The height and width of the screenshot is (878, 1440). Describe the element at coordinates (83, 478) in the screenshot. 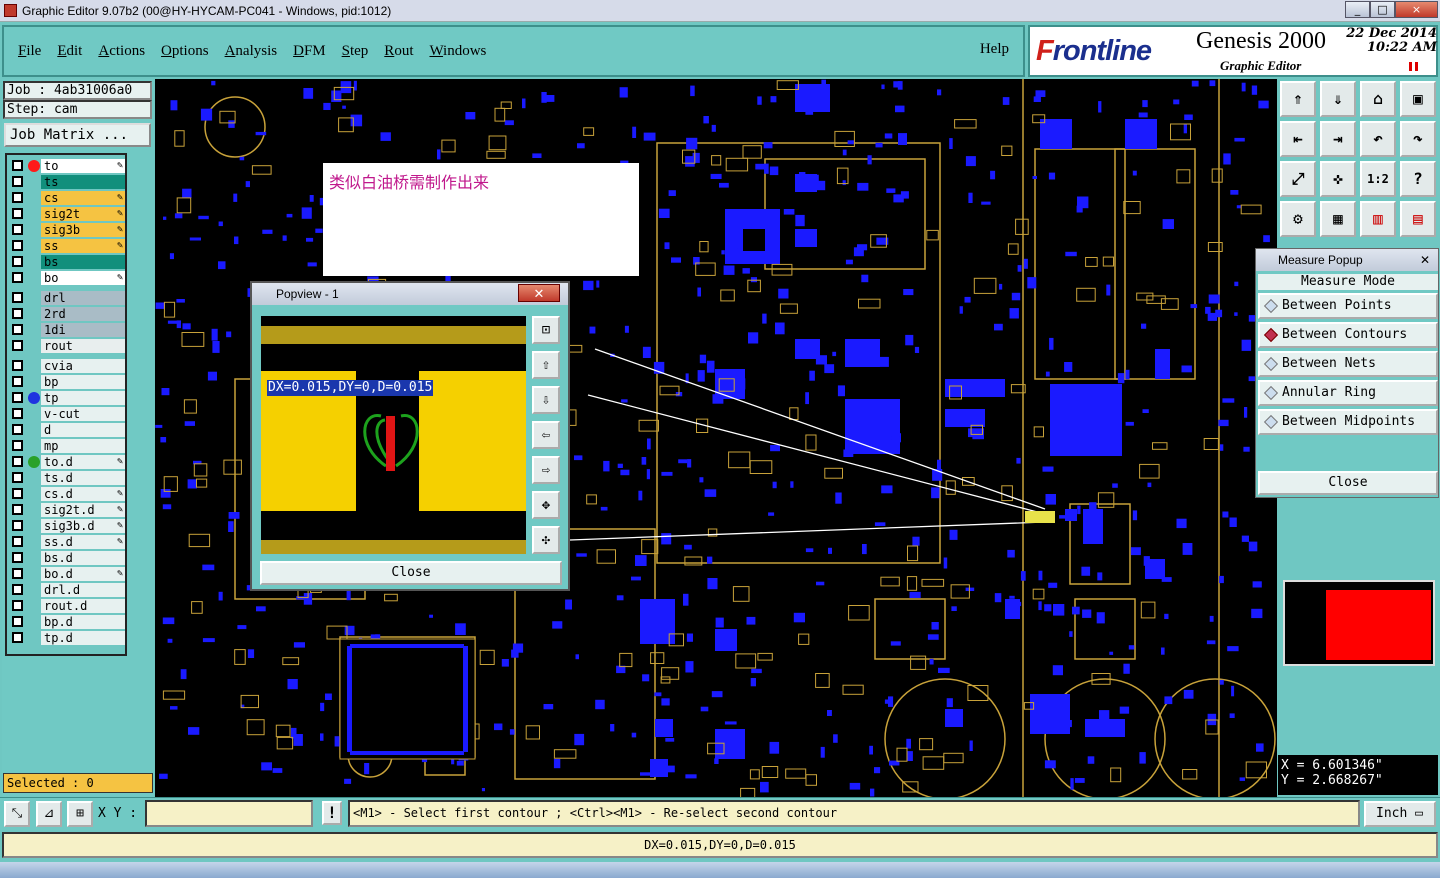

I see `layer-name: ts.d` at that location.